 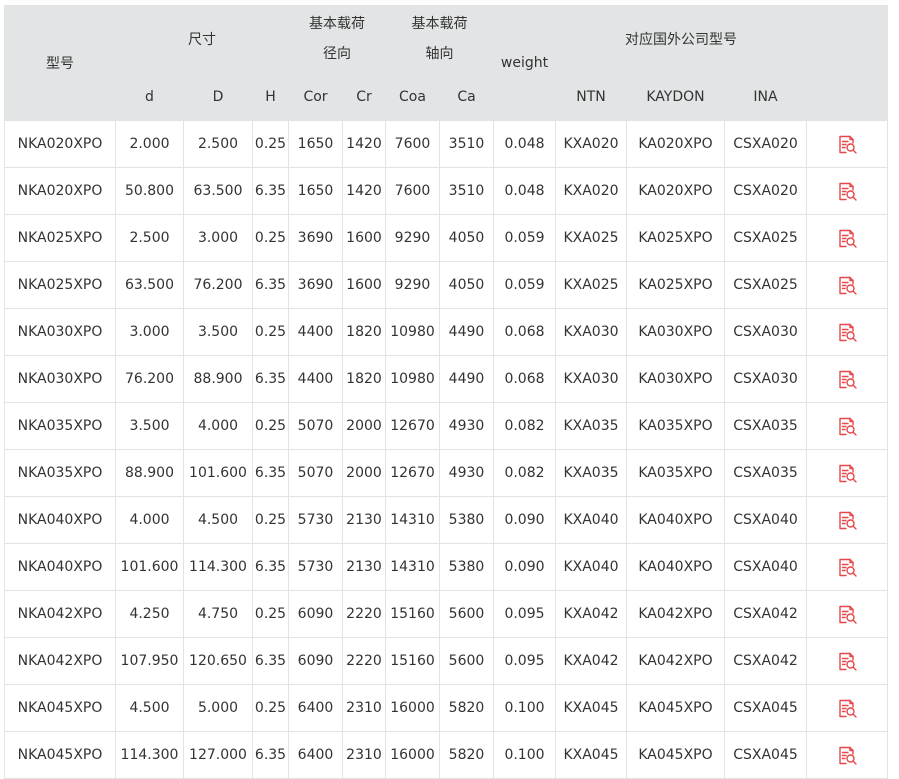 I want to click on header-model: 型号, so click(x=60, y=63).